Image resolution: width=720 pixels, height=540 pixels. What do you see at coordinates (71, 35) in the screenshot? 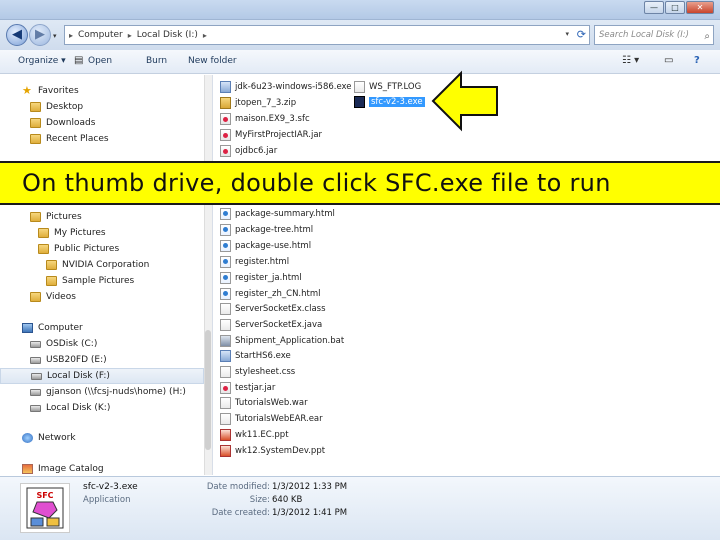
I see `address-root-chevron-icon: ▸` at bounding box center [71, 35].